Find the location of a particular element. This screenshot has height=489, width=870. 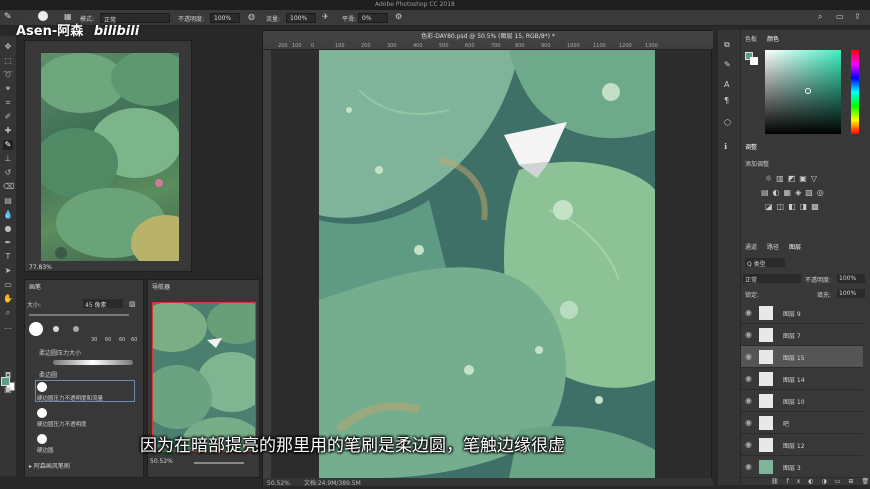

brush-preview-large is located at coordinates (36, 329).